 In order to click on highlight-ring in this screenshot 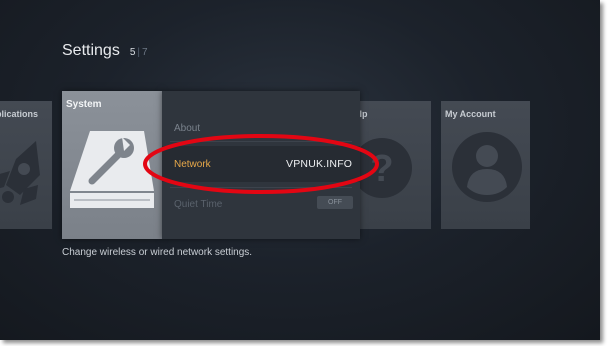, I will do `click(261, 164)`.